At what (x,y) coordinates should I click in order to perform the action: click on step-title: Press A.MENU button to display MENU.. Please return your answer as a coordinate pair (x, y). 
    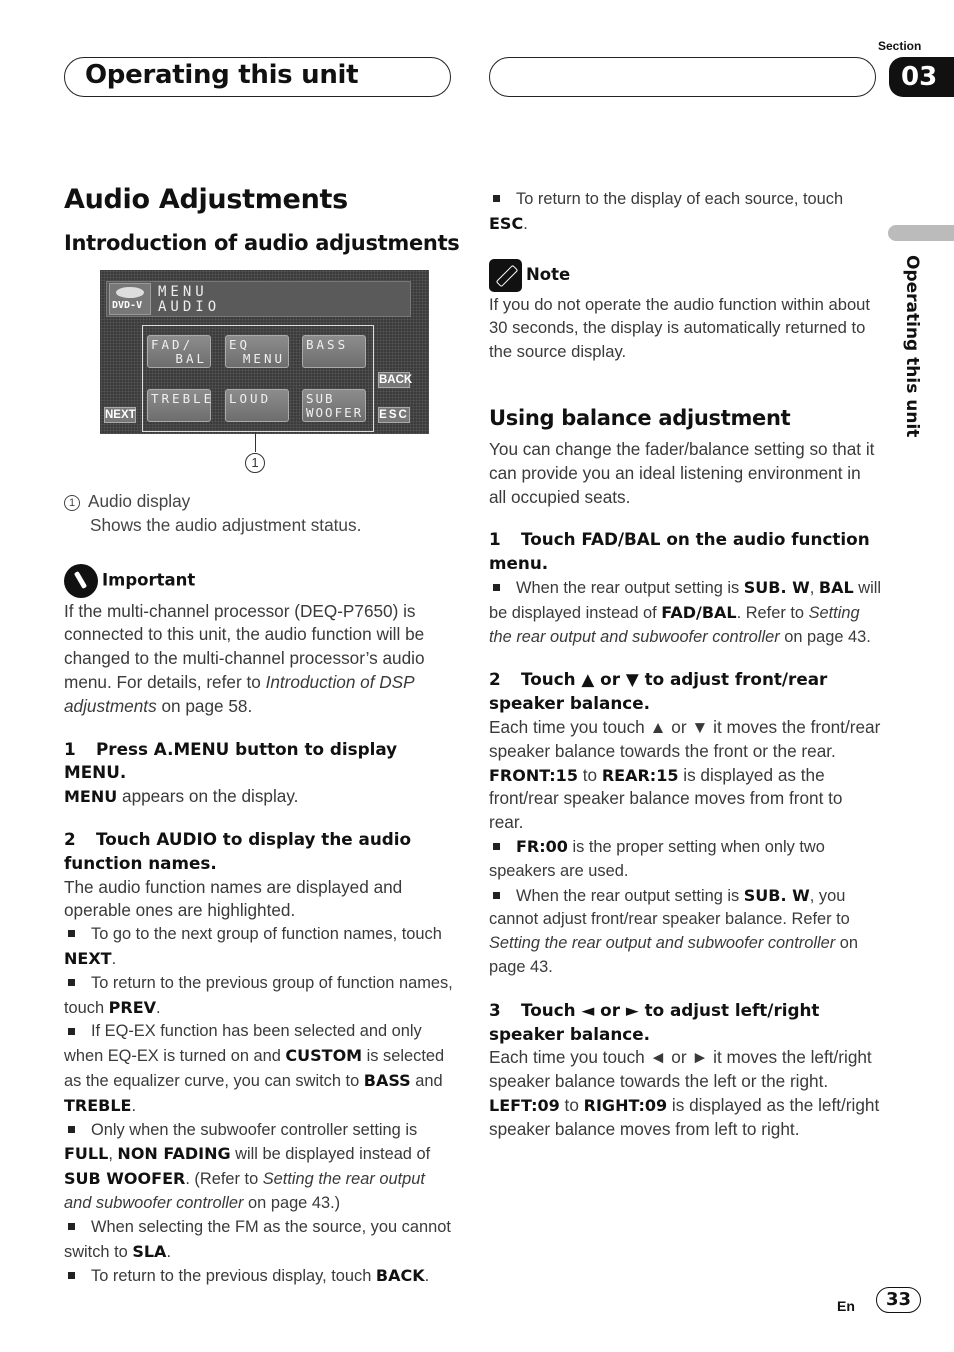
    Looking at the image, I should click on (231, 760).